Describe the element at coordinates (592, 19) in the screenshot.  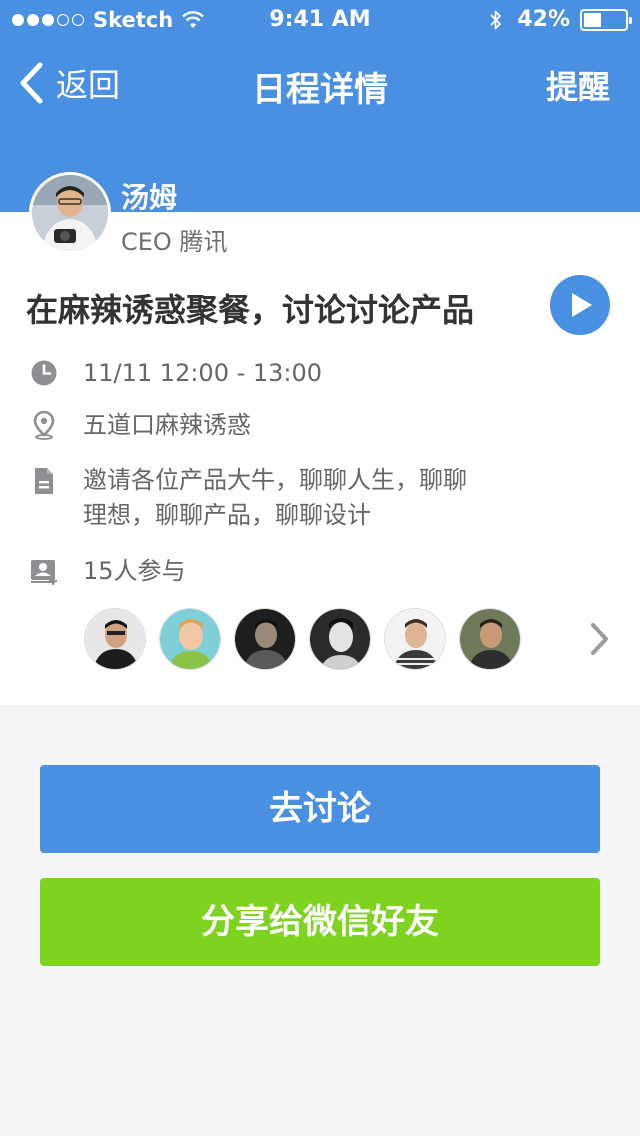
I see `battery-fill` at that location.